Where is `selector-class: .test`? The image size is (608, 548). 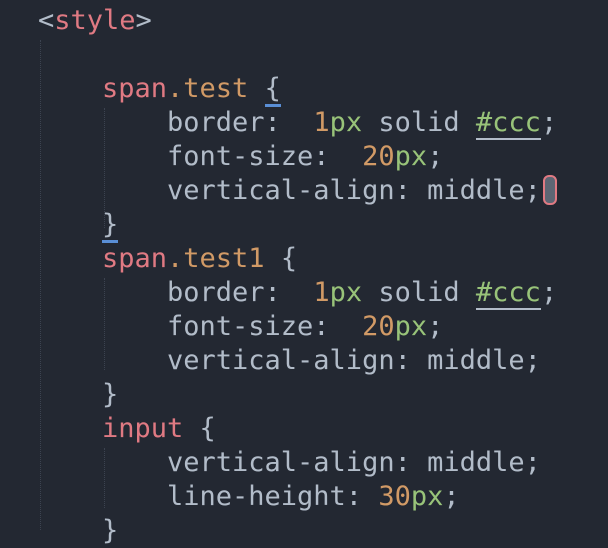 selector-class: .test is located at coordinates (208, 88).